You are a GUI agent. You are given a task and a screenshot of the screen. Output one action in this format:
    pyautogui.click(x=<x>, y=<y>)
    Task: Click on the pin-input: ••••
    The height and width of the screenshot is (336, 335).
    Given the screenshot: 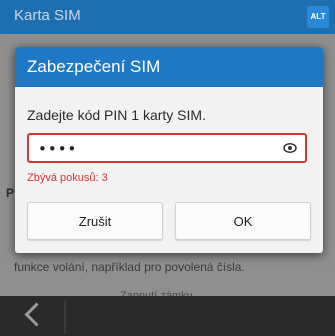 What is the action you would take?
    pyautogui.click(x=167, y=148)
    